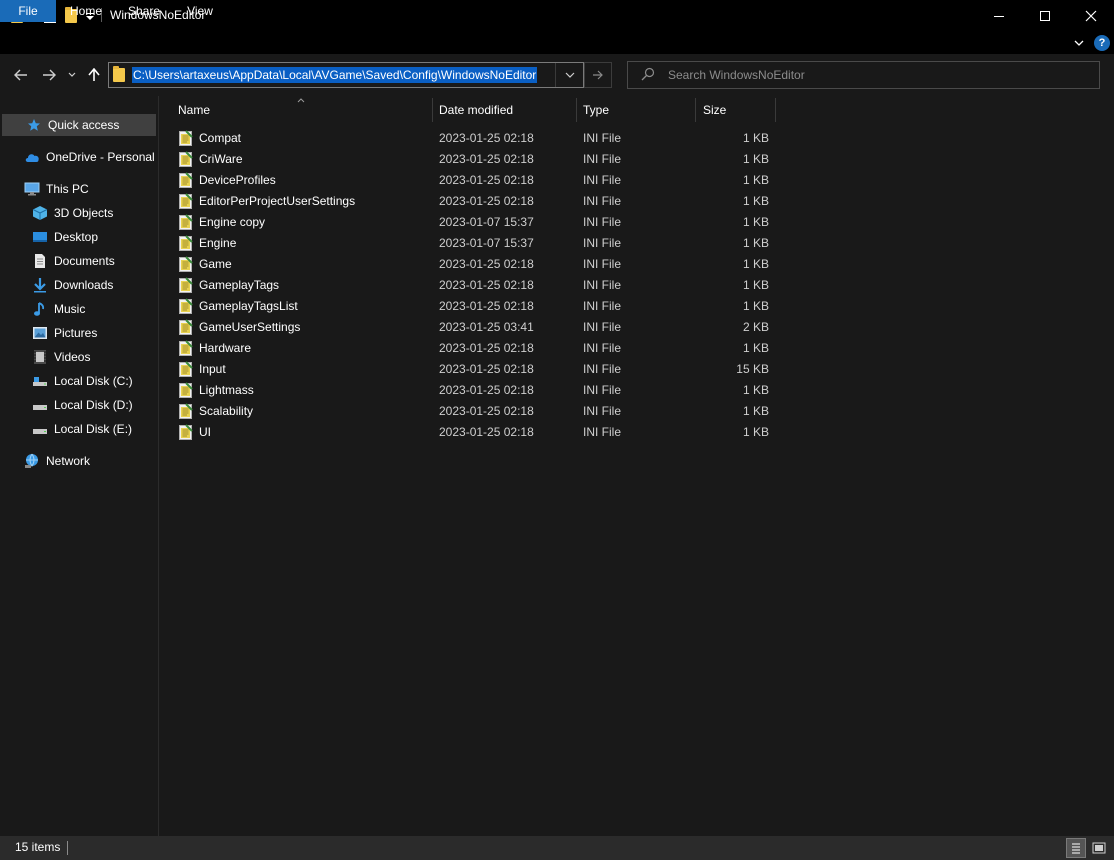 Image resolution: width=1114 pixels, height=860 pixels. Describe the element at coordinates (67, 848) in the screenshot. I see `status-separator` at that location.